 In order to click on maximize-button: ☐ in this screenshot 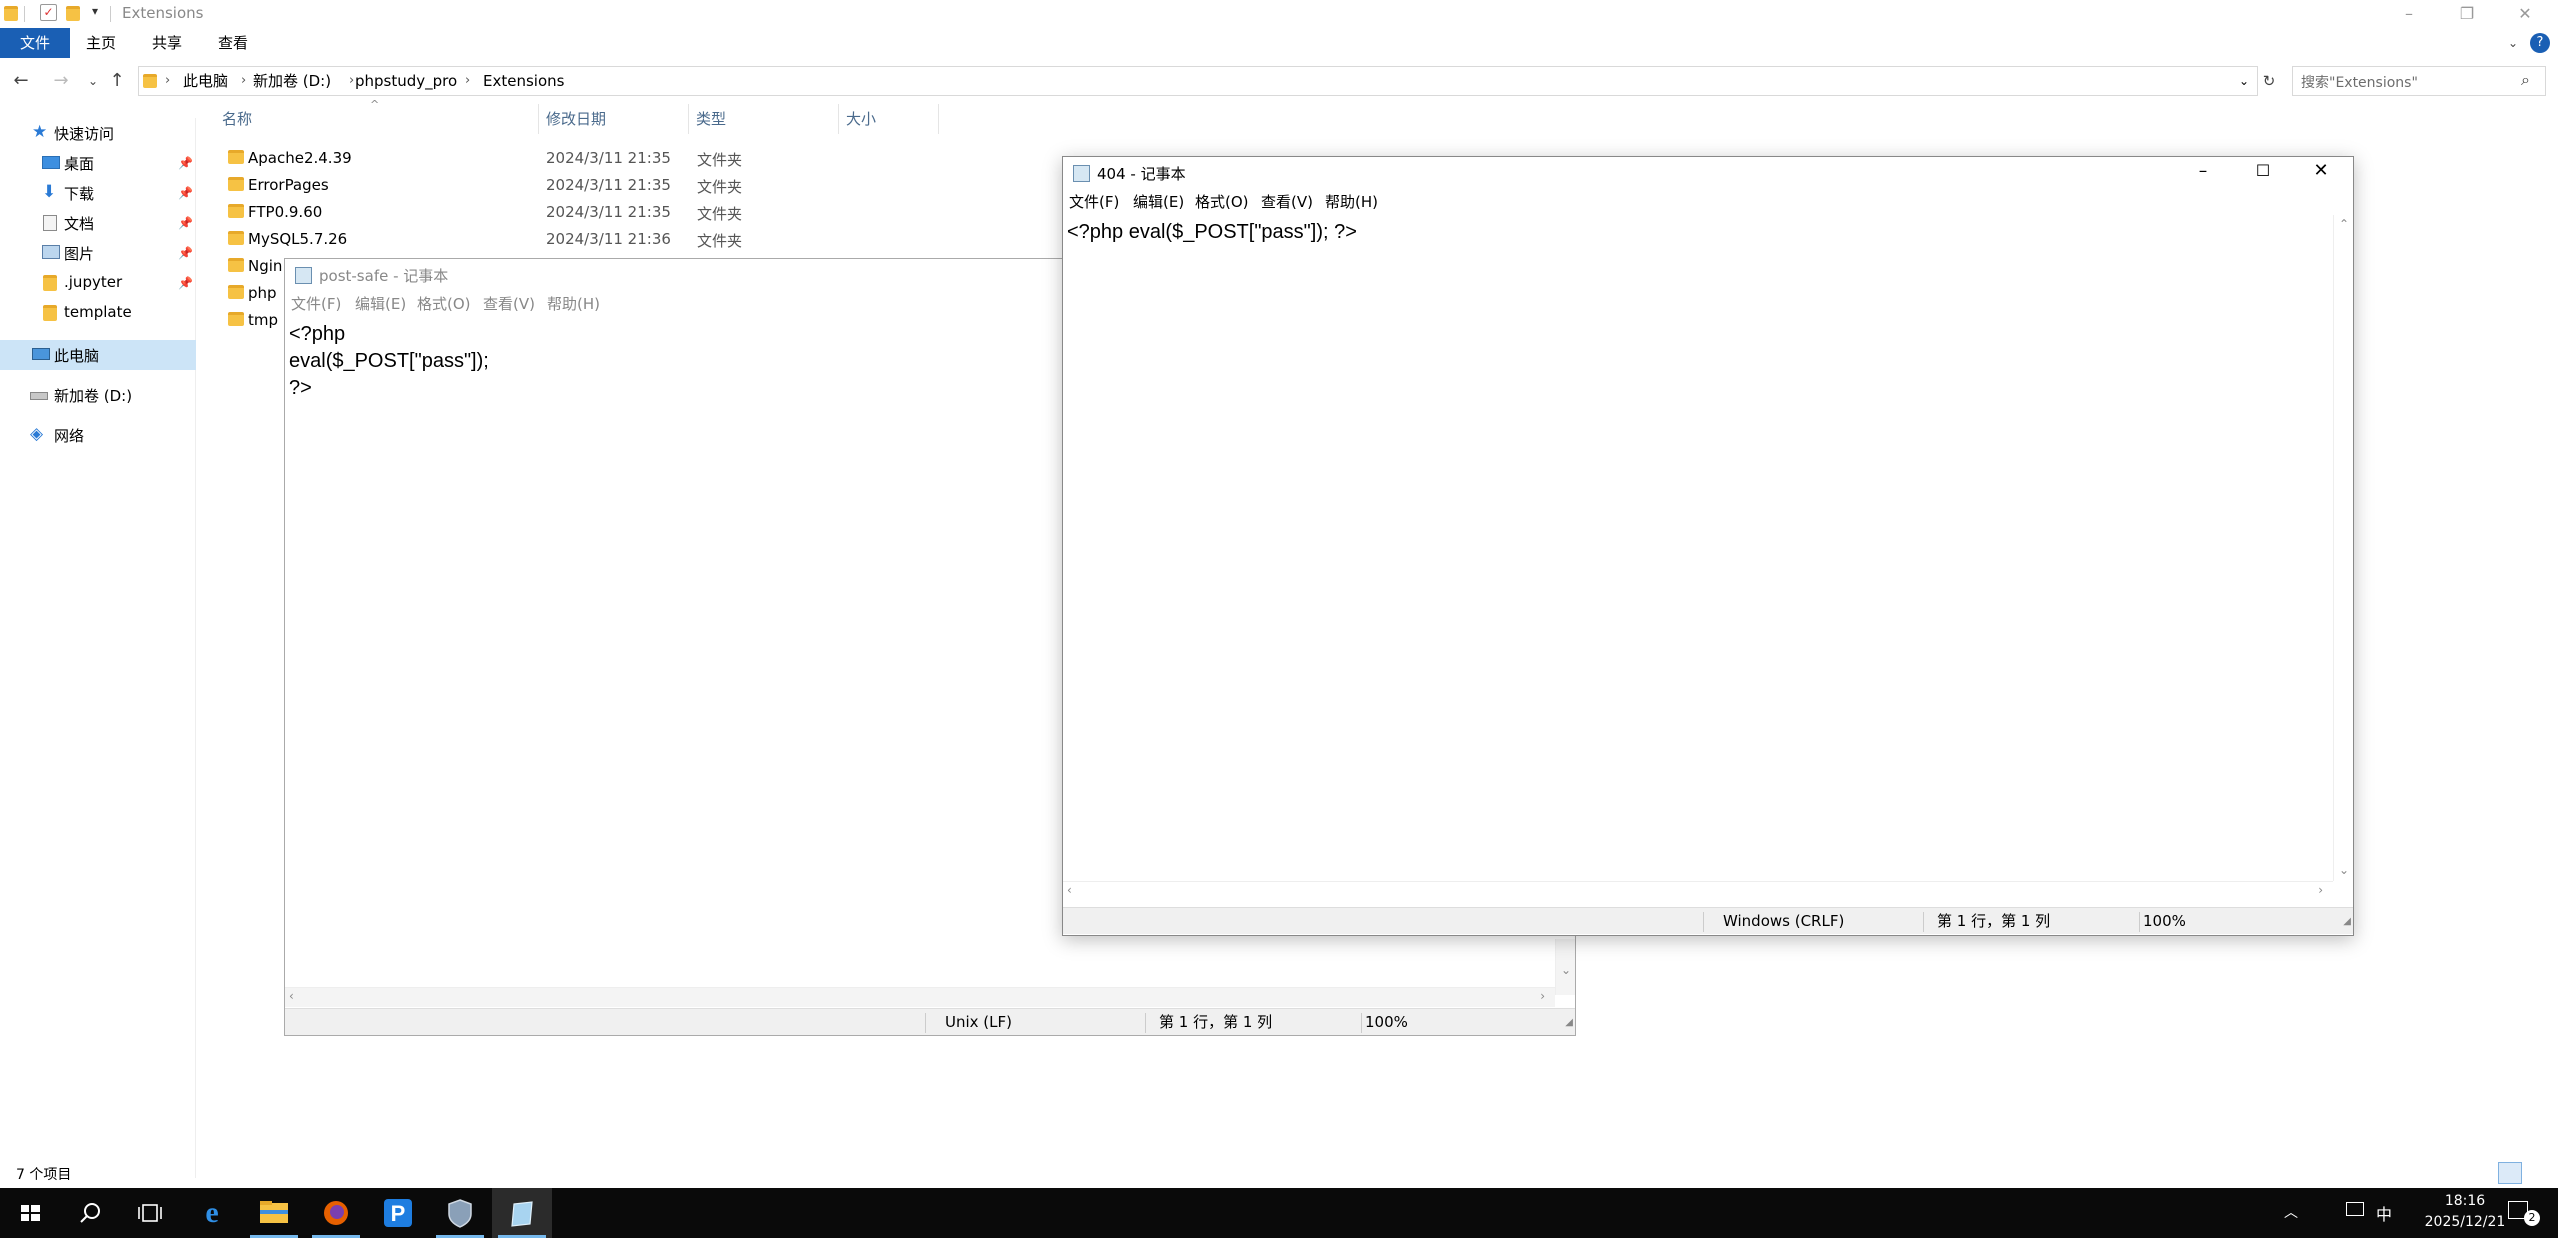, I will do `click(2263, 170)`.